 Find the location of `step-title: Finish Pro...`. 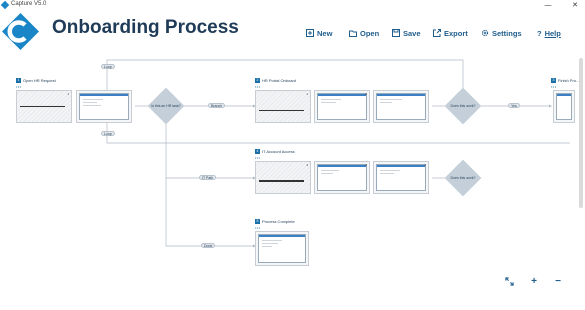

step-title: Finish Pro... is located at coordinates (569, 80).